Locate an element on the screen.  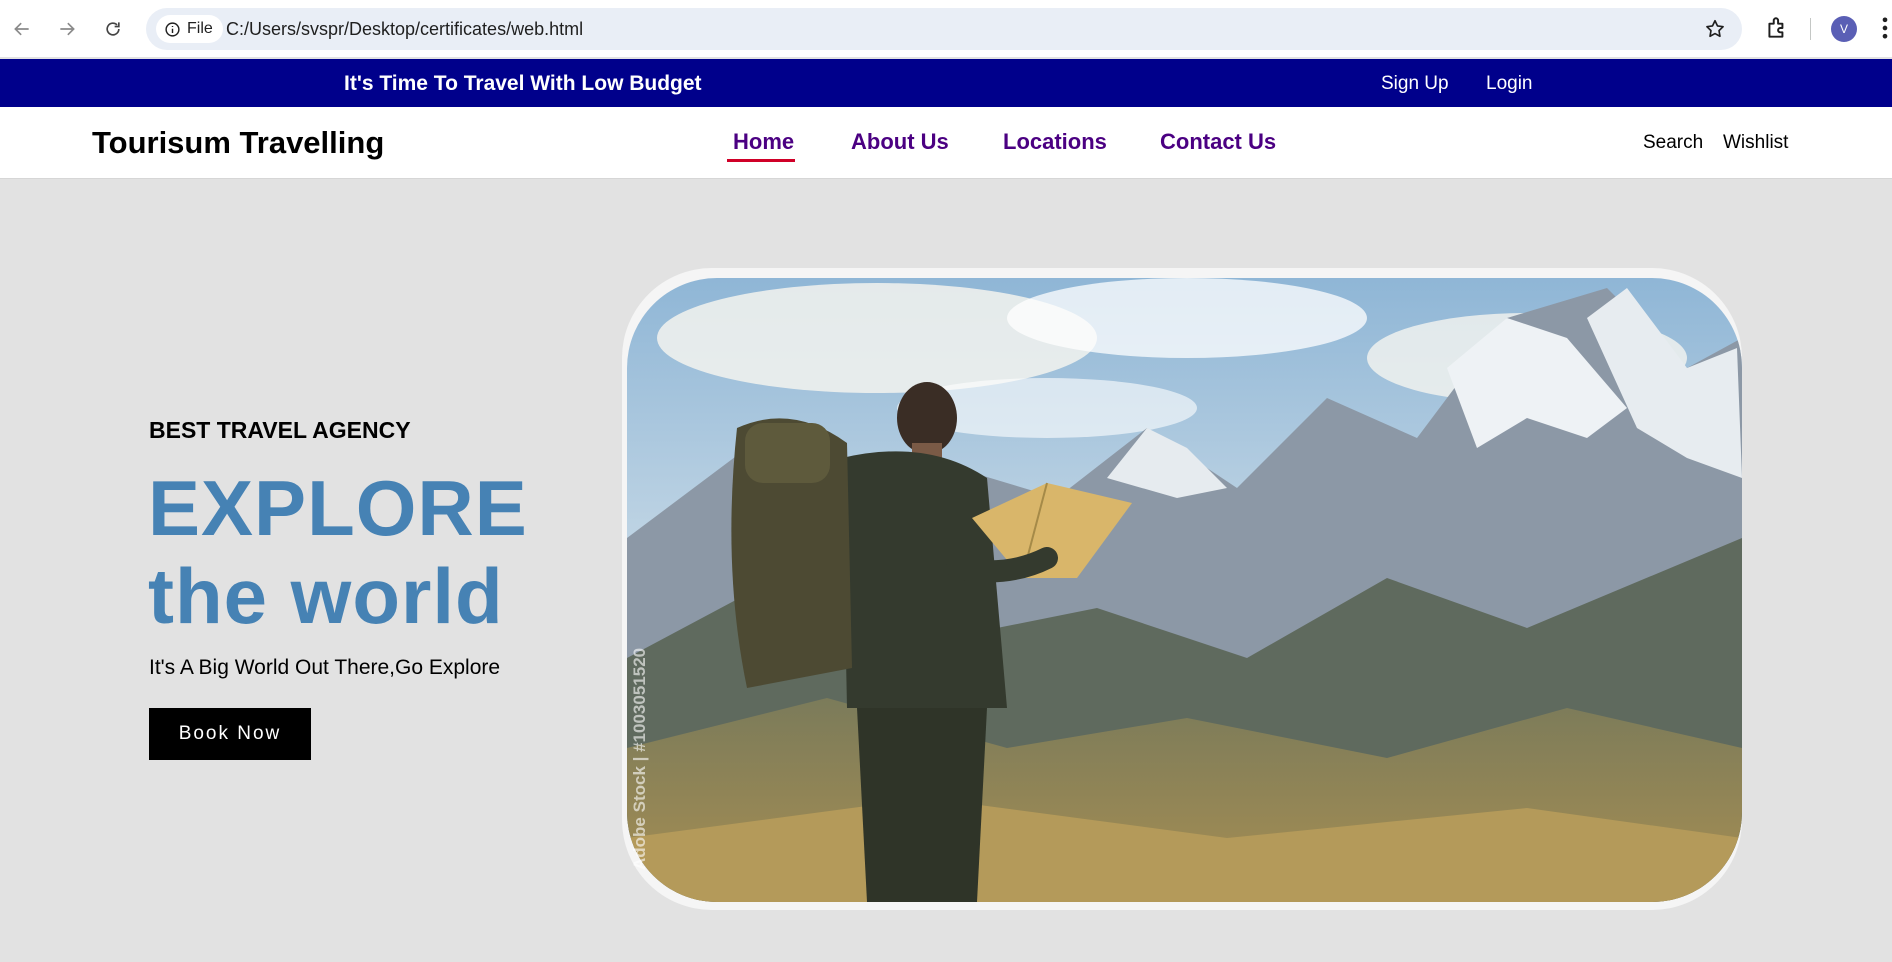
arrow-left-icon is located at coordinates (21, 29).